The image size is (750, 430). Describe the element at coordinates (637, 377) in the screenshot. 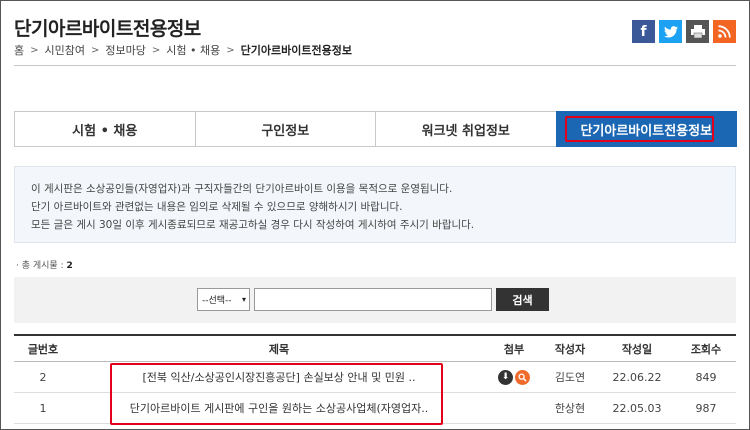

I see `row-date: 22.06.22` at that location.